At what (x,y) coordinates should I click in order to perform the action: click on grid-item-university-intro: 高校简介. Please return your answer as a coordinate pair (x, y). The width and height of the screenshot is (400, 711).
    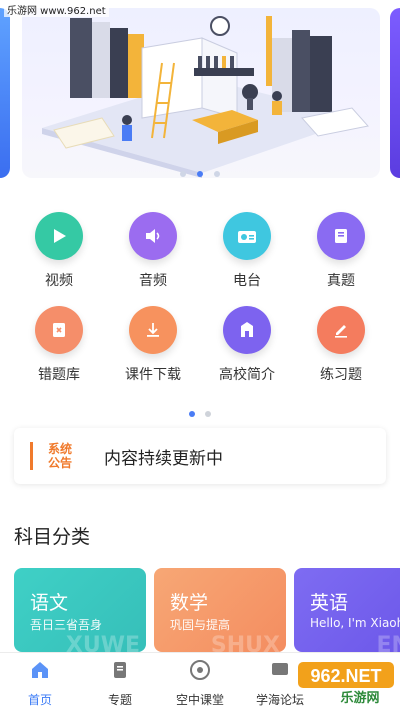
    Looking at the image, I should click on (247, 345).